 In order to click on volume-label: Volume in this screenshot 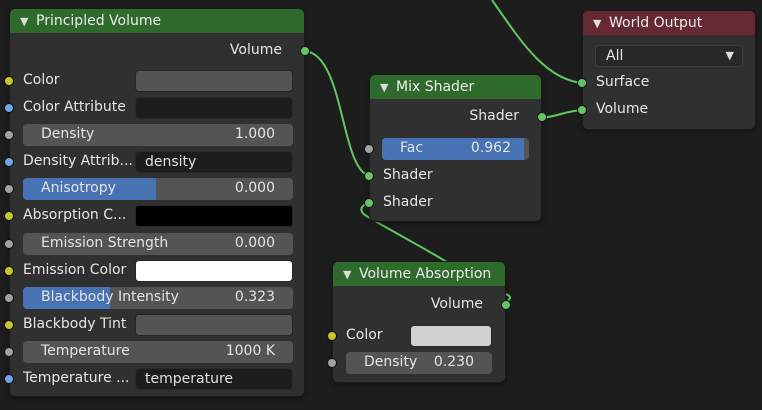, I will do `click(622, 109)`.